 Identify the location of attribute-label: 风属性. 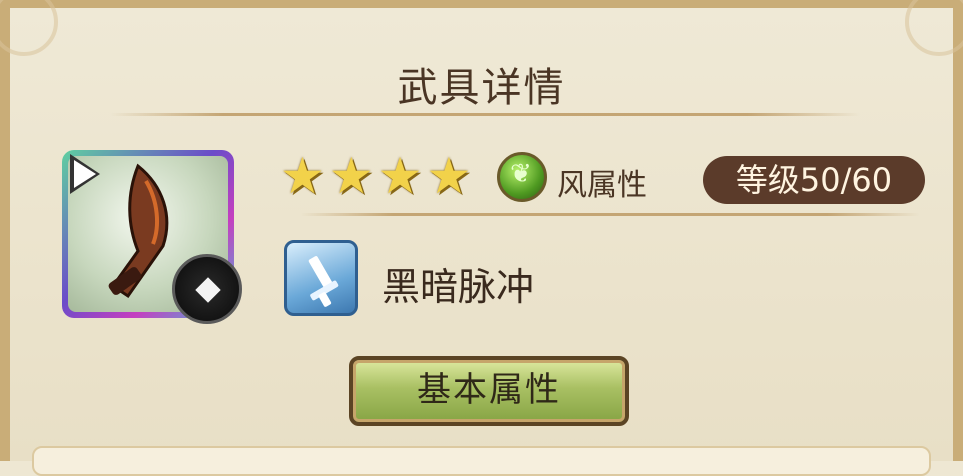
(602, 185).